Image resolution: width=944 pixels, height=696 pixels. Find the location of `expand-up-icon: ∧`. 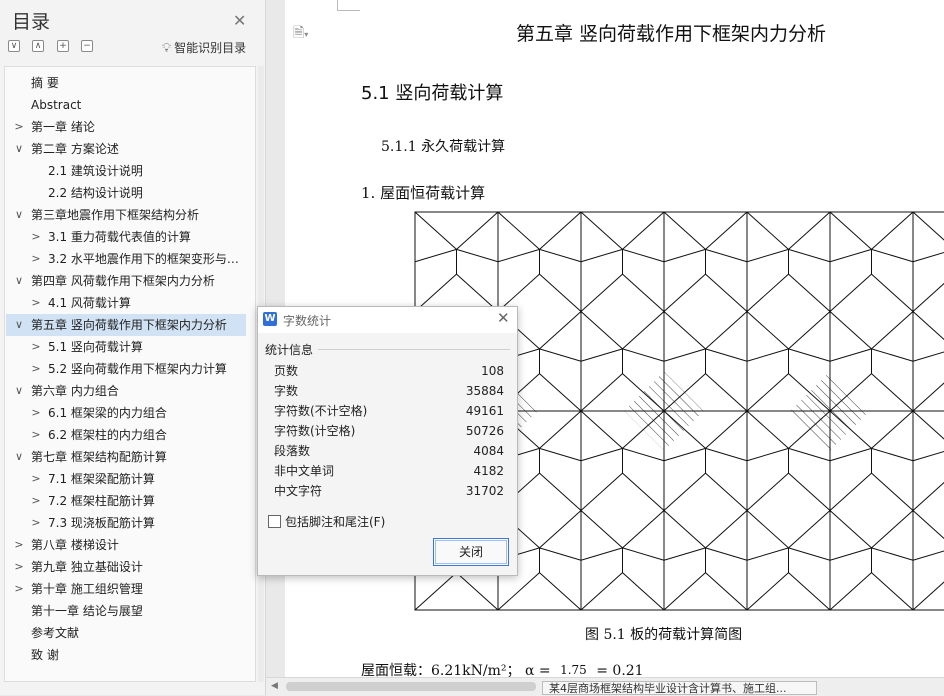

expand-up-icon: ∧ is located at coordinates (38, 46).